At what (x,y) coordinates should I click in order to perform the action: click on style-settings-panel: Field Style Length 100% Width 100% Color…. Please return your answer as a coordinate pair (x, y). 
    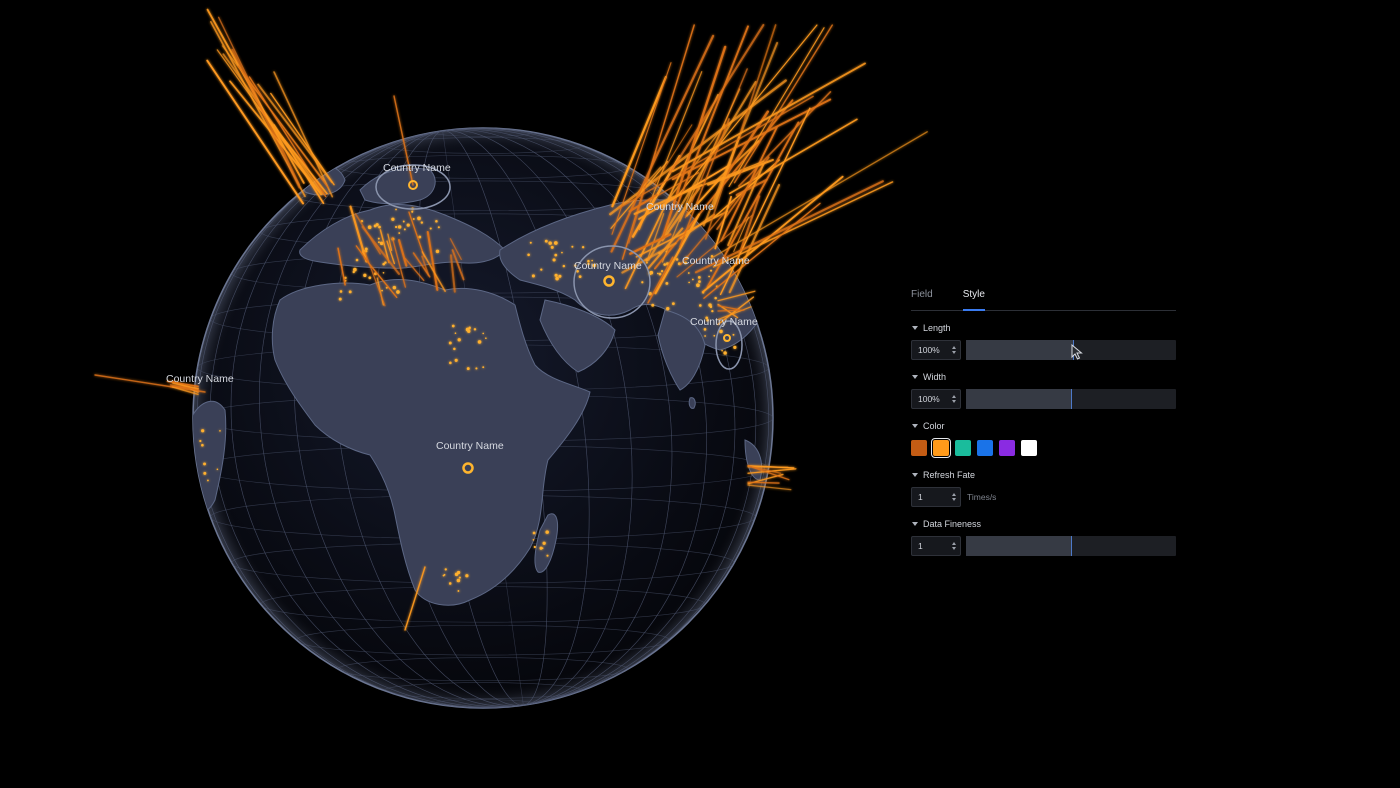
    Looking at the image, I should click on (1043, 420).